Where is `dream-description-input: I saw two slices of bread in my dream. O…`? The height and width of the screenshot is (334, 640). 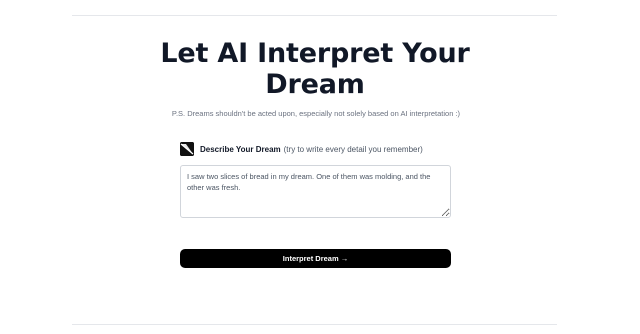
dream-description-input: I saw two slices of bread in my dream. O… is located at coordinates (315, 191).